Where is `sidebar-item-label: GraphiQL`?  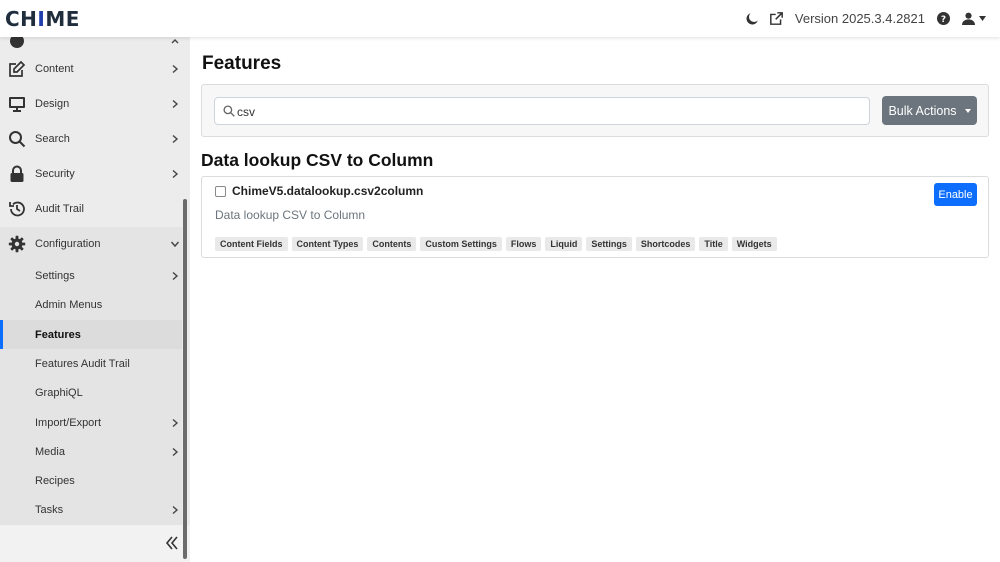 sidebar-item-label: GraphiQL is located at coordinates (59, 392).